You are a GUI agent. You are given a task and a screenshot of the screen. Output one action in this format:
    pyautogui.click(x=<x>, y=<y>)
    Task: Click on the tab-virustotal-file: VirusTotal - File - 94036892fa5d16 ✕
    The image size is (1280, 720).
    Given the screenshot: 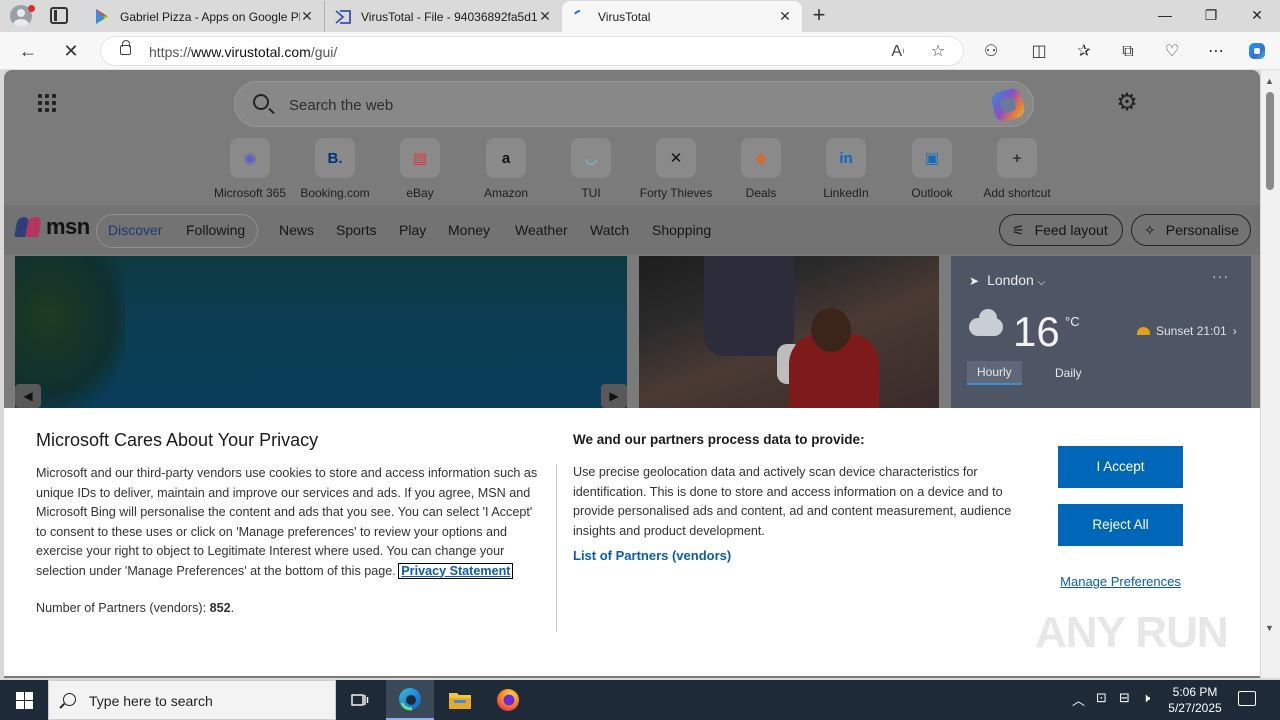 What is the action you would take?
    pyautogui.click(x=443, y=16)
    